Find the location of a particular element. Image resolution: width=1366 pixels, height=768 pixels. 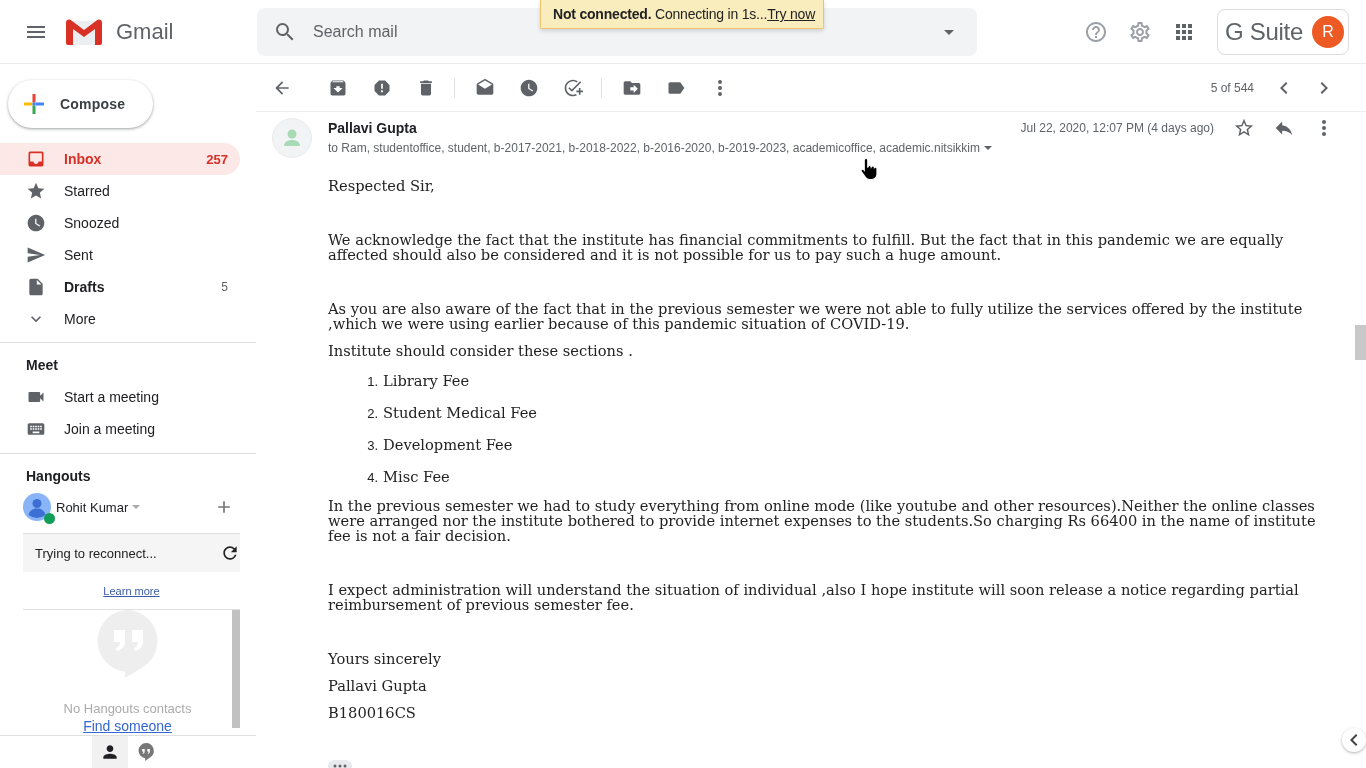

folder-arrow-icon is located at coordinates (632, 88).